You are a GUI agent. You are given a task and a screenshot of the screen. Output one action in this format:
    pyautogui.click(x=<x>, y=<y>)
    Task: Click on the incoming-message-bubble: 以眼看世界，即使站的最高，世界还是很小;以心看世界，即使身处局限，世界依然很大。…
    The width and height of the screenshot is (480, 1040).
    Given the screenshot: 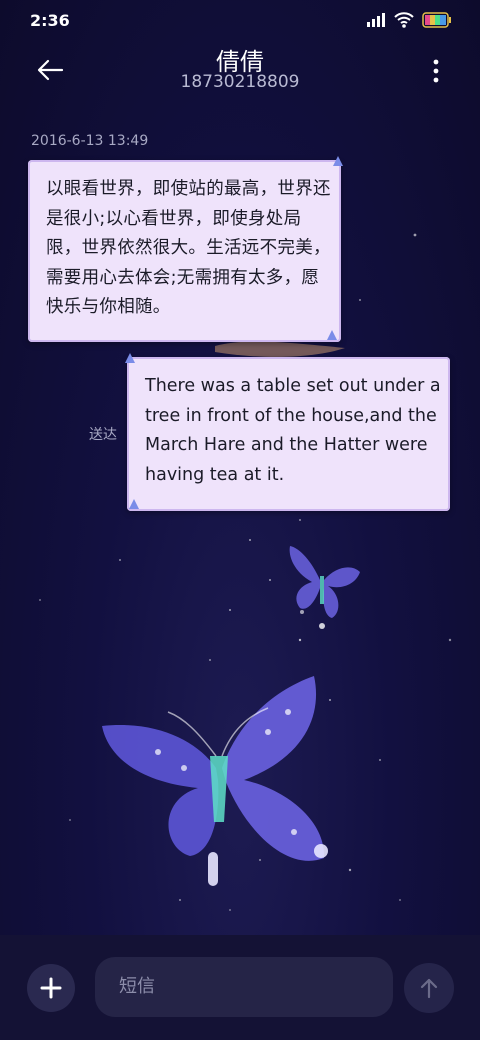 What is the action you would take?
    pyautogui.click(x=185, y=249)
    